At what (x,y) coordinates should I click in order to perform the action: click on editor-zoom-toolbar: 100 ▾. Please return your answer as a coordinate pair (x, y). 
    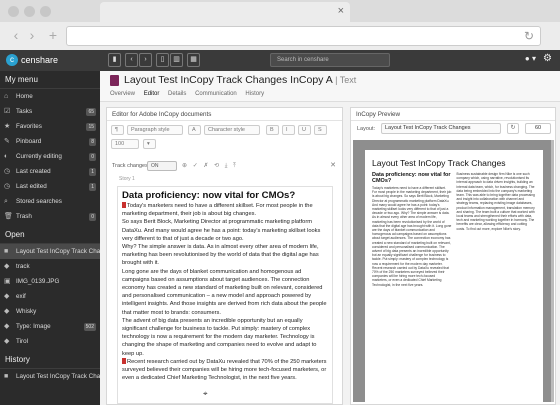
    Looking at the image, I should click on (225, 144).